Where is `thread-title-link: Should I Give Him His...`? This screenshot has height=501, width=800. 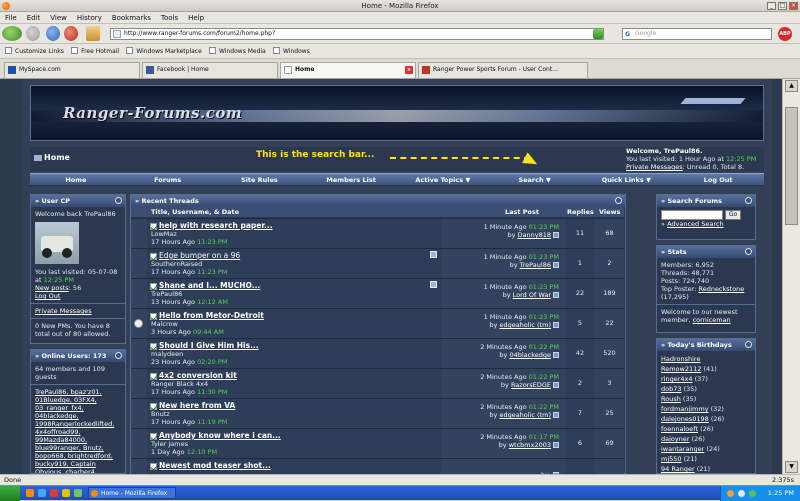 thread-title-link: Should I Give Him His... is located at coordinates (209, 345).